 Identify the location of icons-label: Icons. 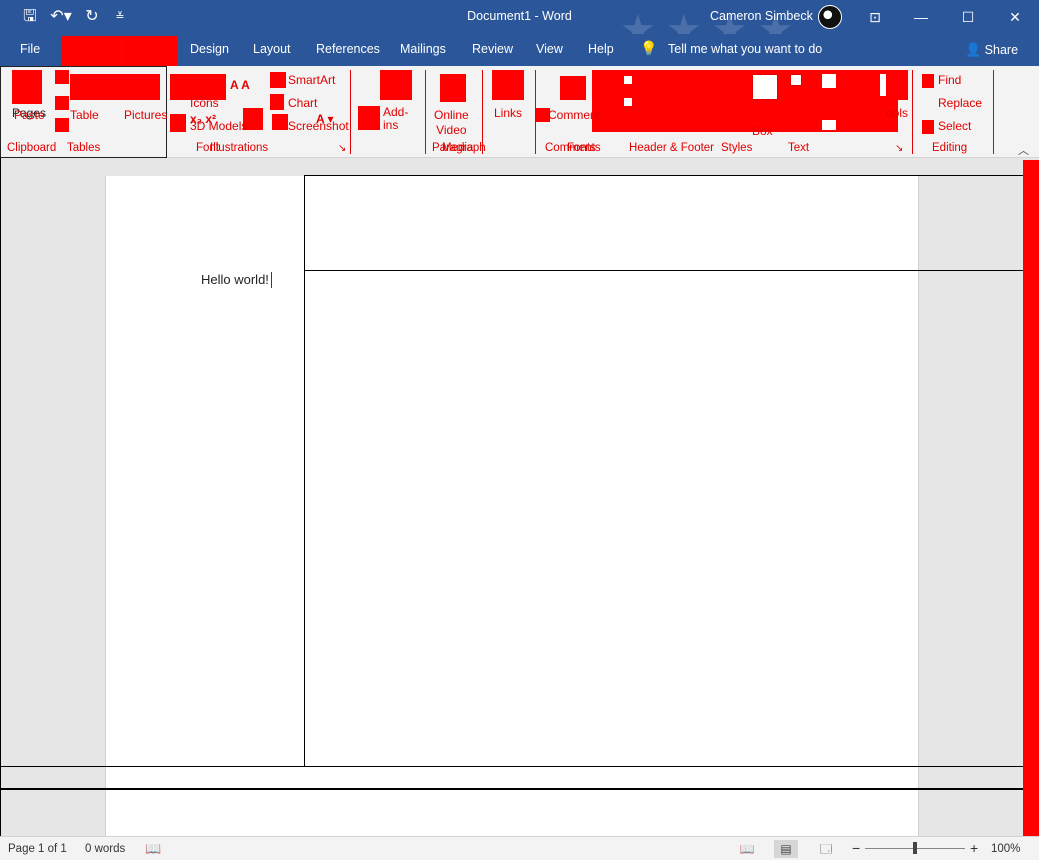
(204, 103).